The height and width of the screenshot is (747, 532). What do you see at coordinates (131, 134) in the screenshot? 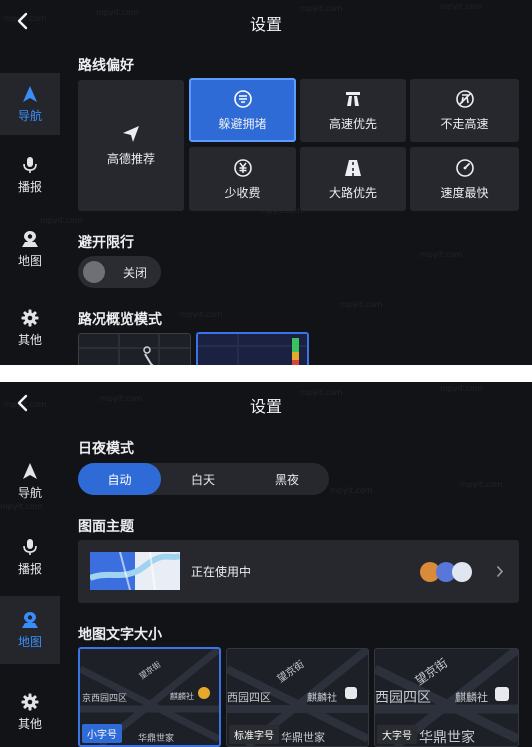
I see `send-arrow-icon` at bounding box center [131, 134].